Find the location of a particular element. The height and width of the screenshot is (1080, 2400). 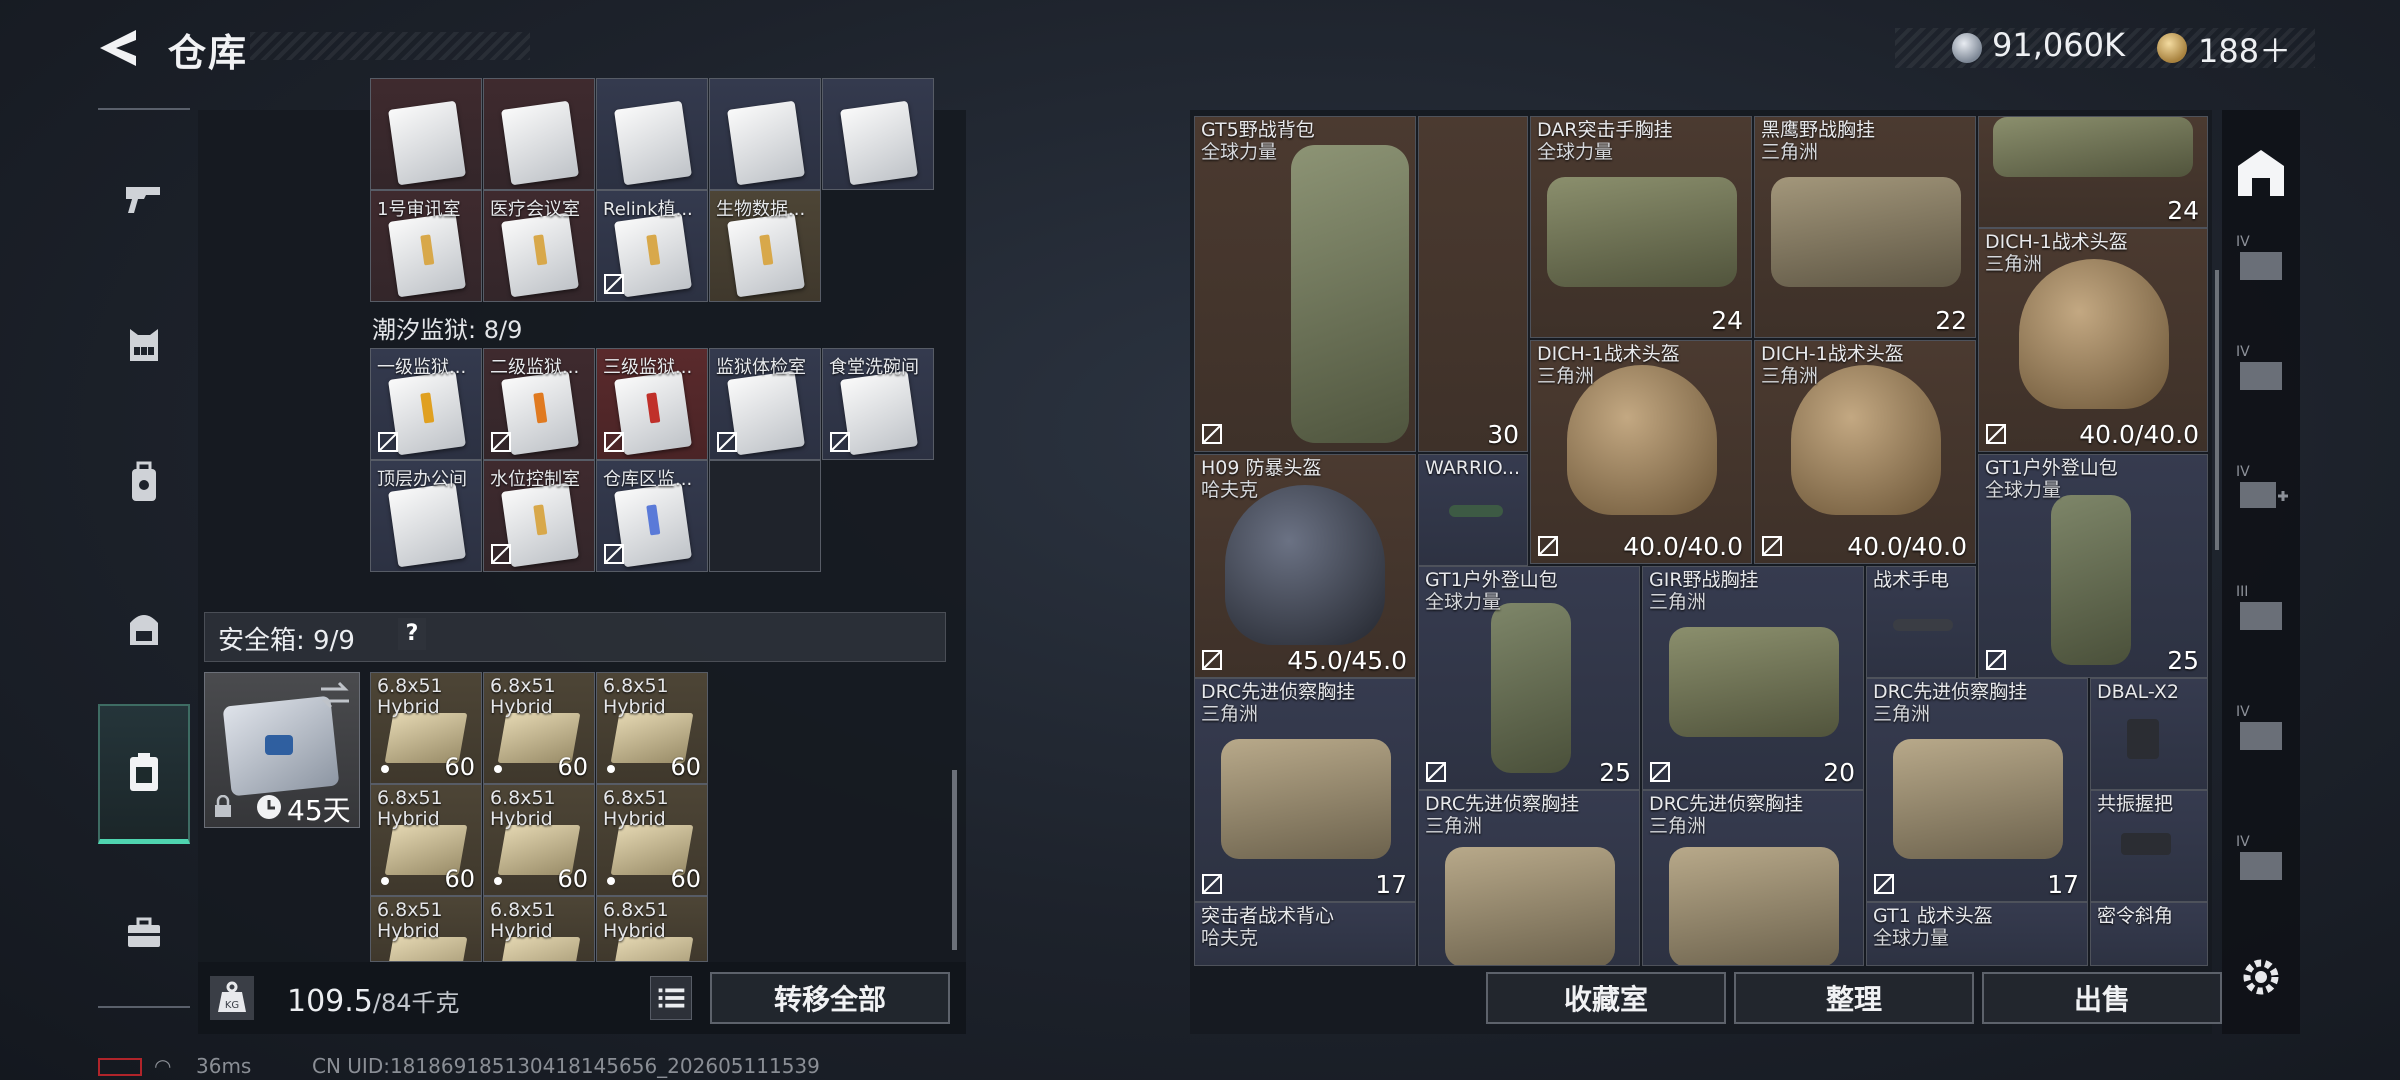

keycard-slot: 水位控制室 is located at coordinates (539, 516).